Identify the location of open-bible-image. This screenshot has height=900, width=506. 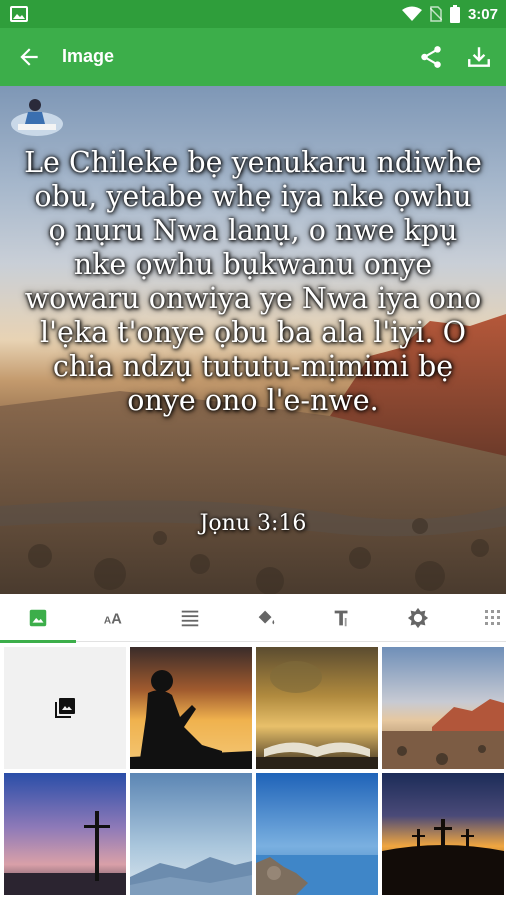
(317, 708).